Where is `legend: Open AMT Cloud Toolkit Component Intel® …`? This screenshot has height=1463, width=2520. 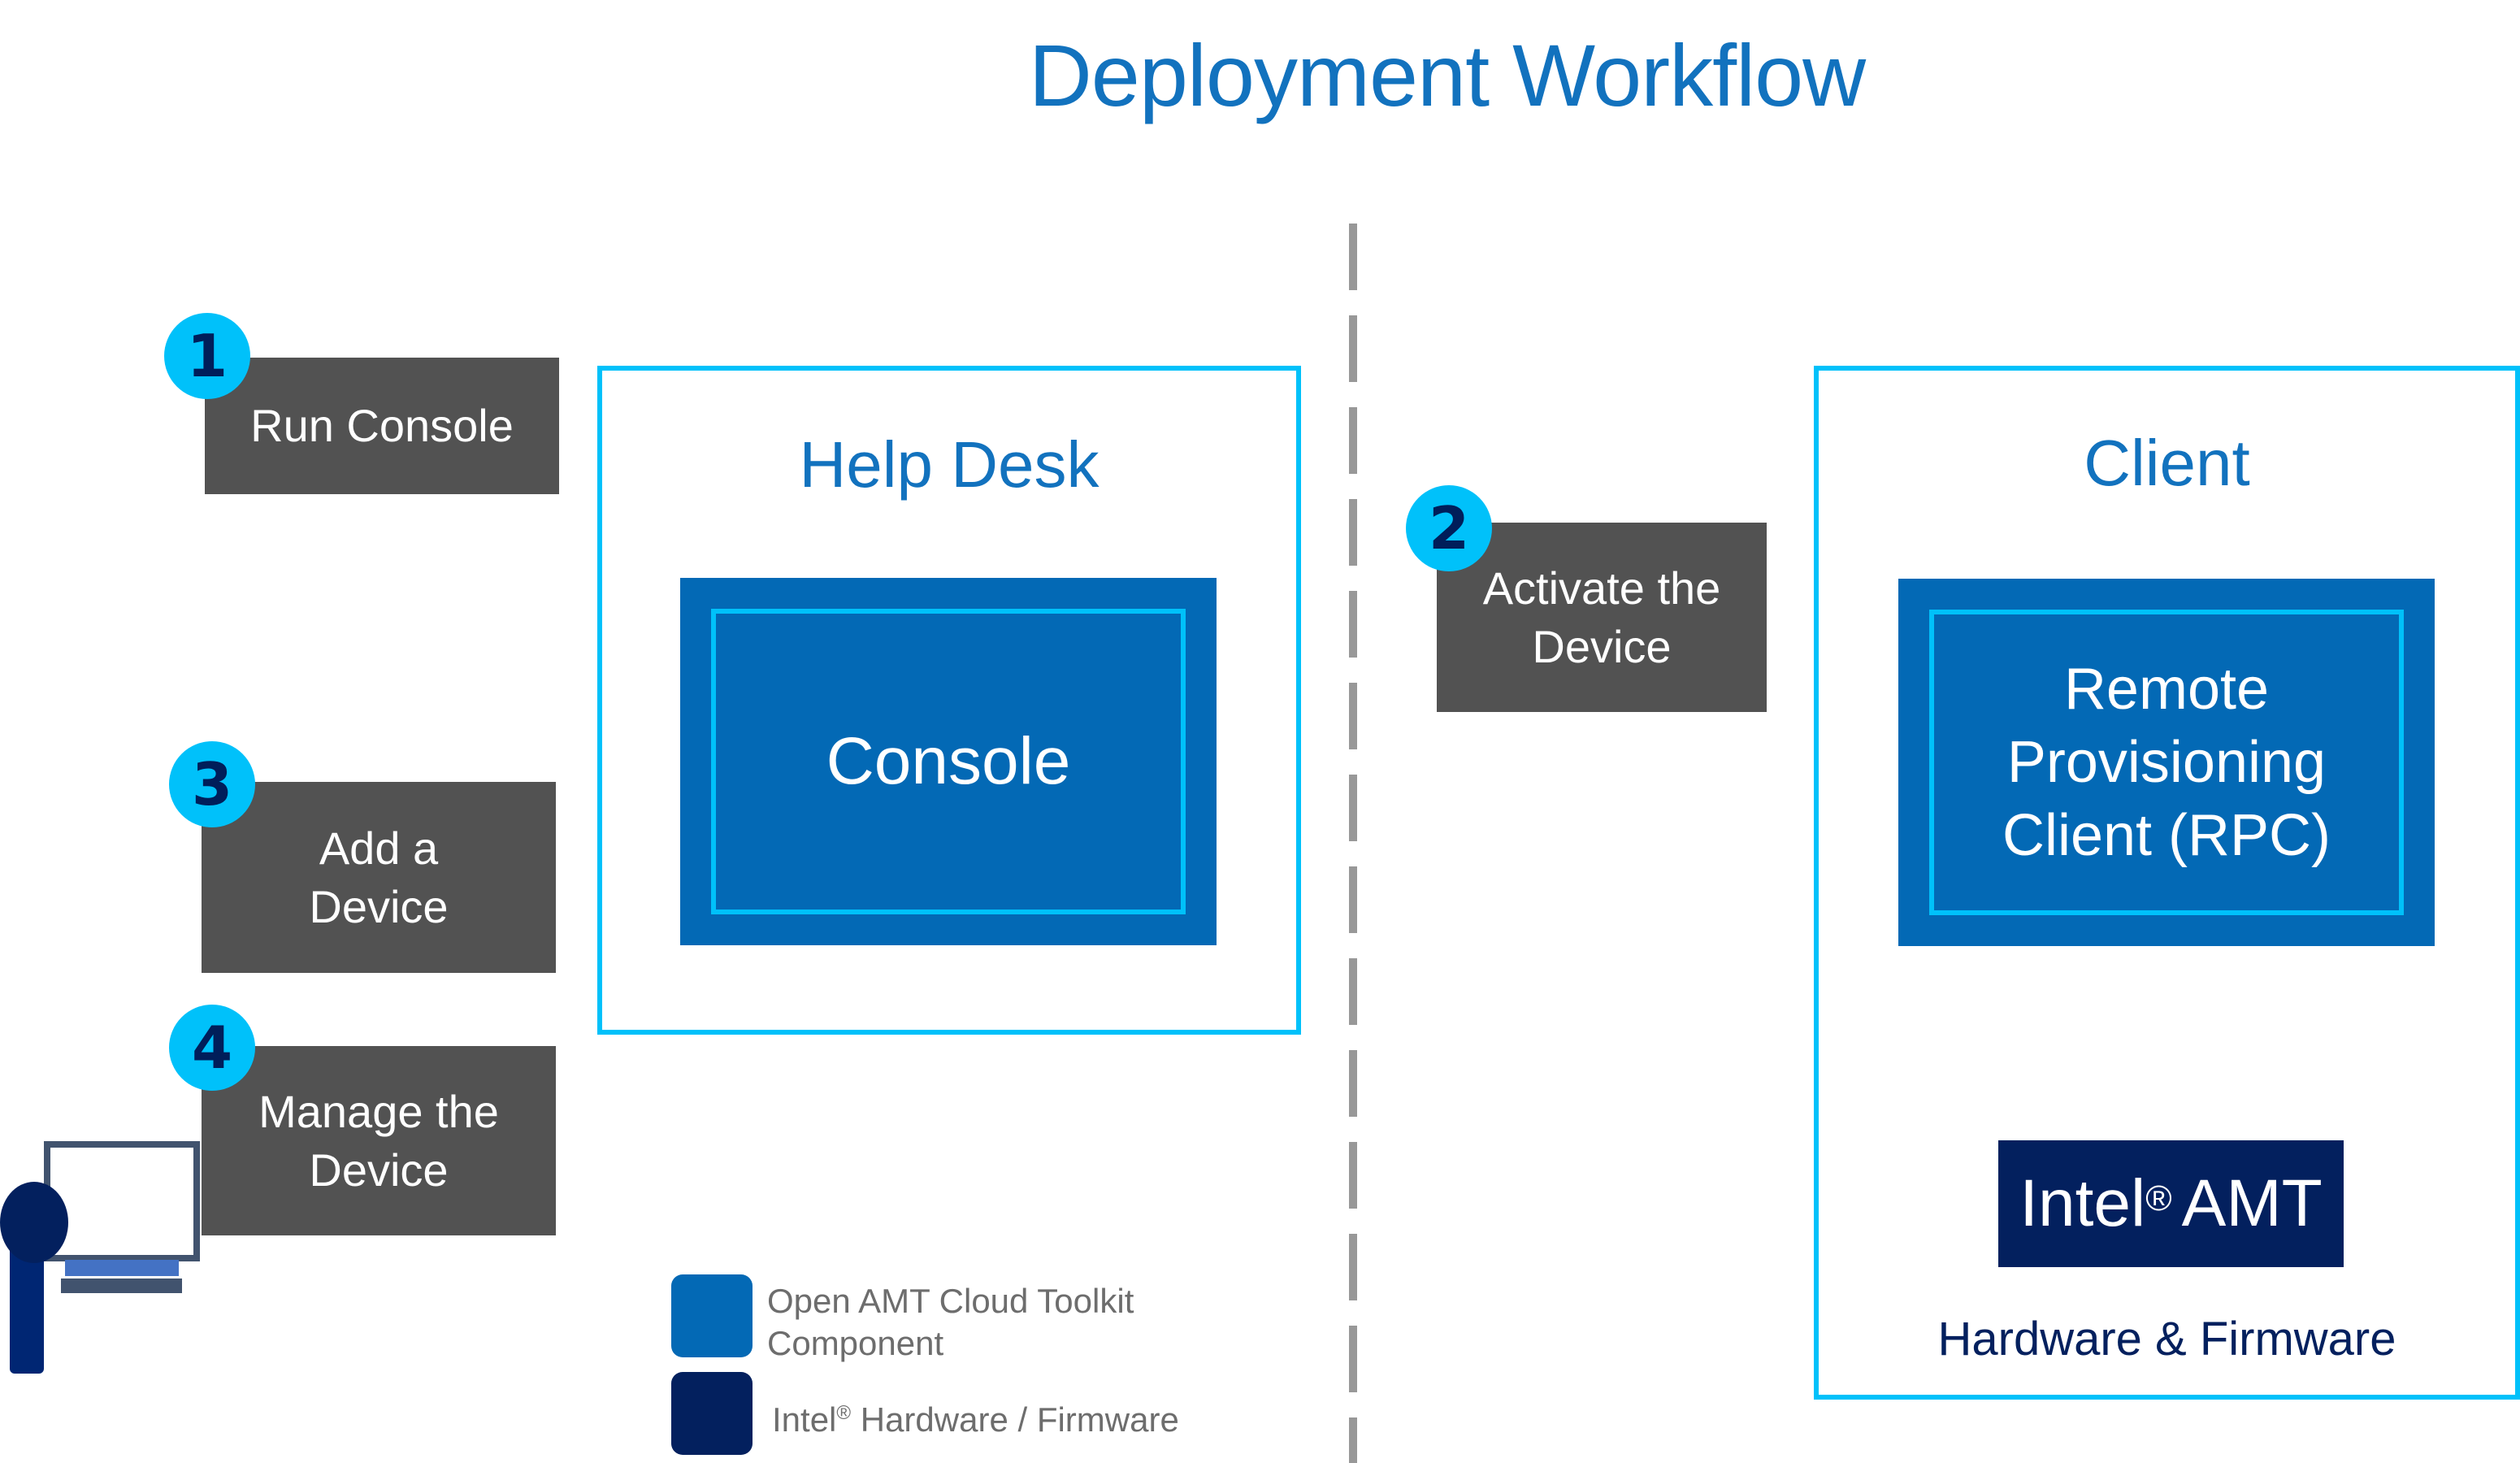
legend: Open AMT Cloud Toolkit Component Intel® … is located at coordinates (955, 1368).